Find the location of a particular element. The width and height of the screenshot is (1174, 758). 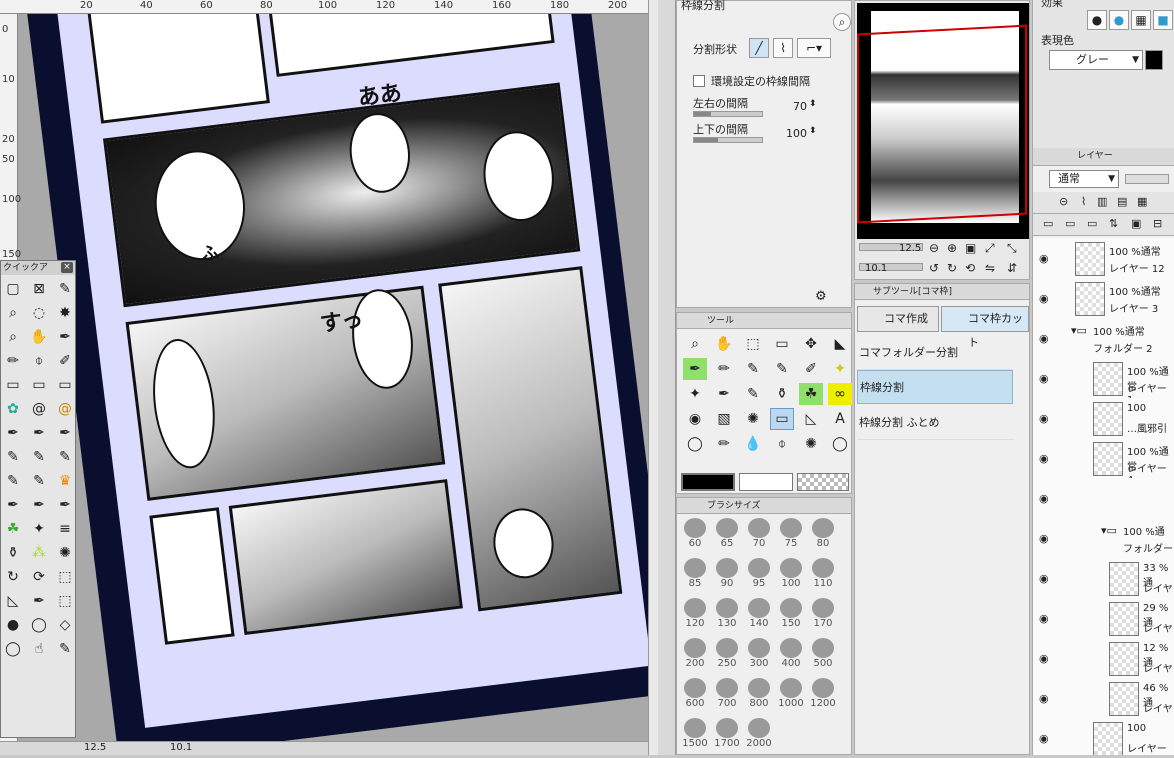

brush-size-option: 60 is located at coordinates (695, 536).